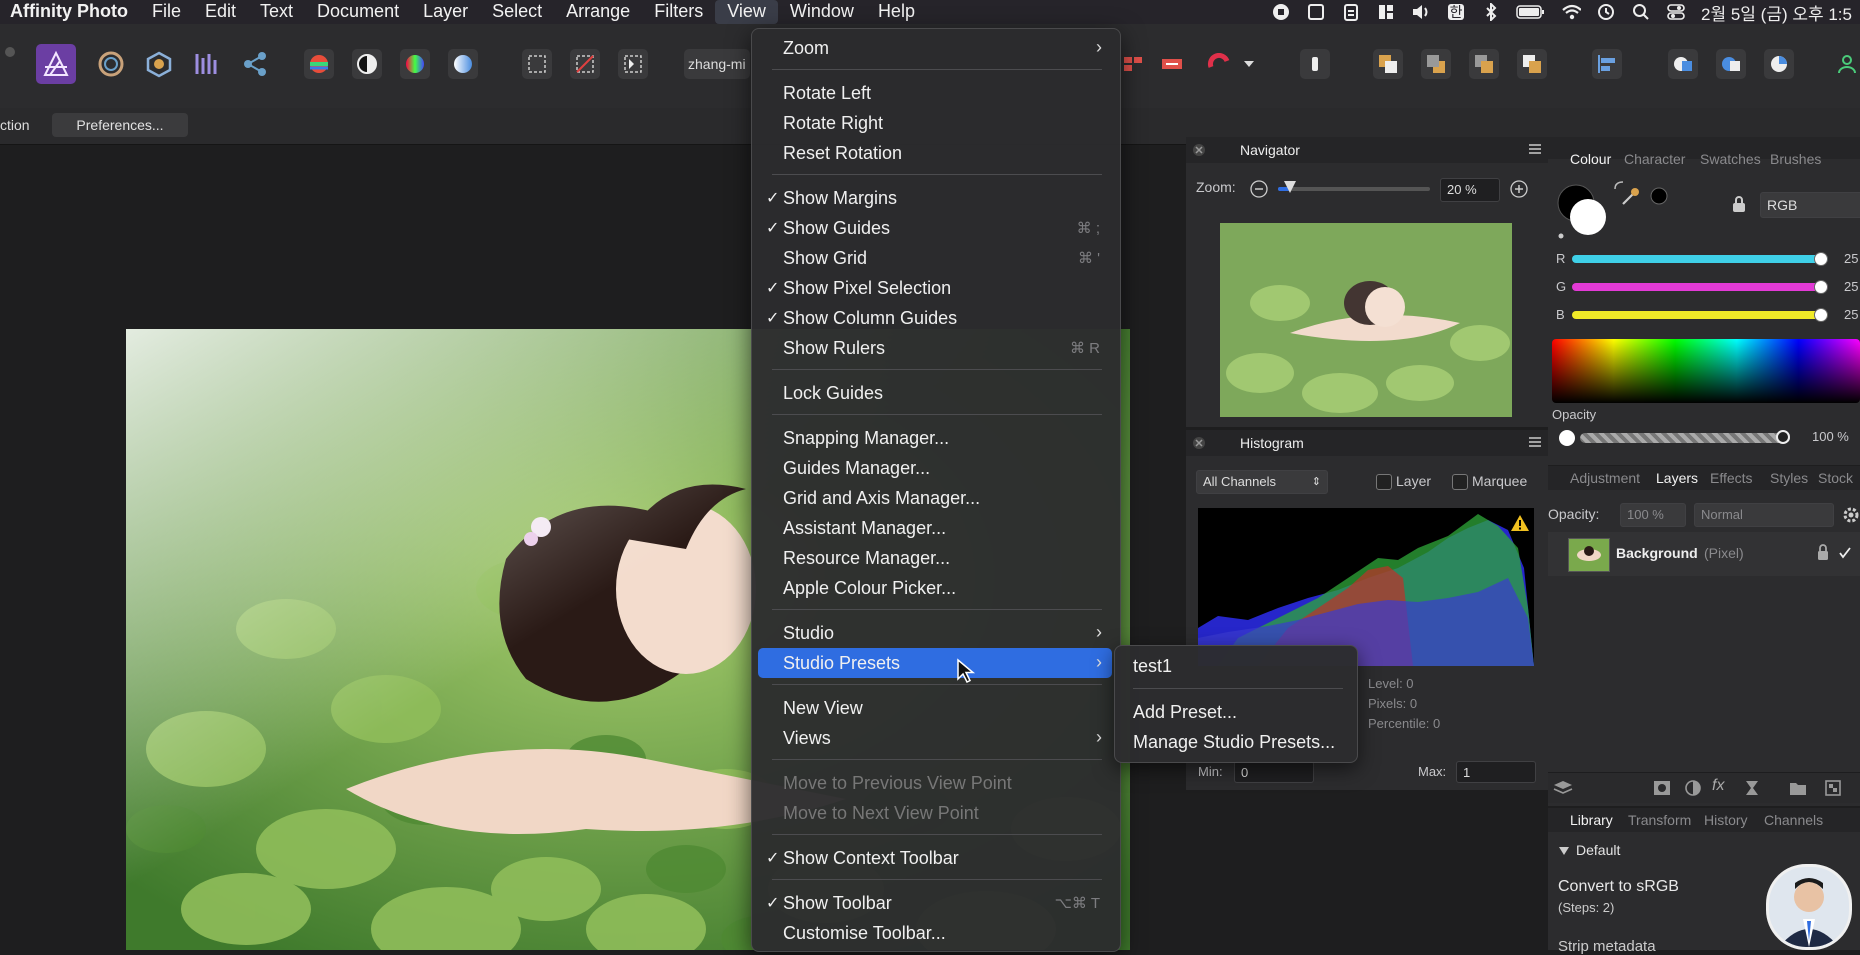 The image size is (1860, 955). I want to click on tab-stock: Stock, so click(1835, 478).